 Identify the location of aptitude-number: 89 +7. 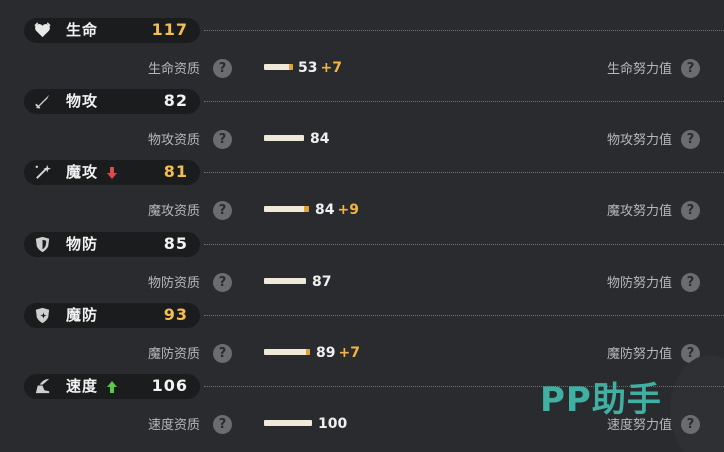
(338, 353).